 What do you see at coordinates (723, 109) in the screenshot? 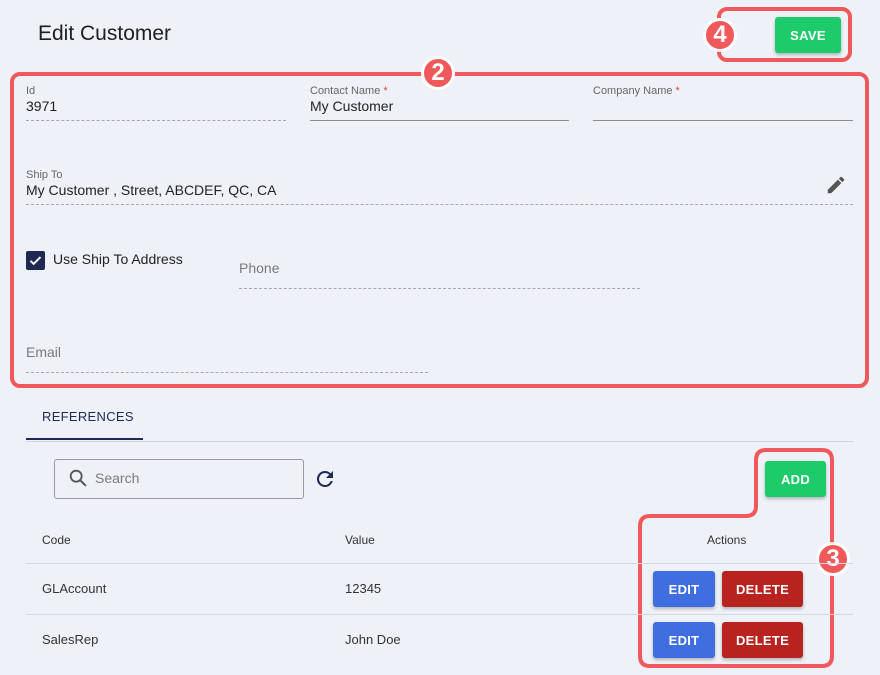
I see `company-name-input` at bounding box center [723, 109].